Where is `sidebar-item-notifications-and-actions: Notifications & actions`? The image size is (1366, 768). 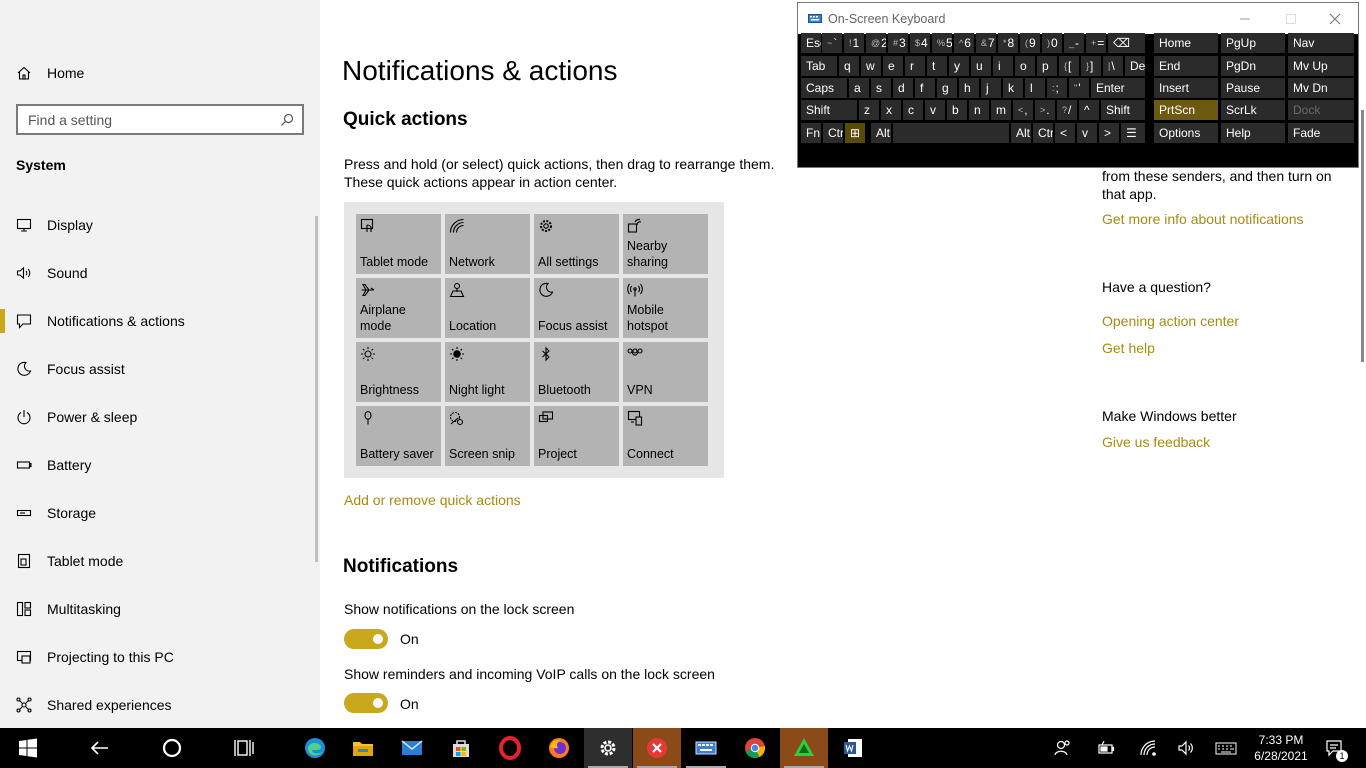 sidebar-item-notifications-and-actions: Notifications & actions is located at coordinates (158, 321).